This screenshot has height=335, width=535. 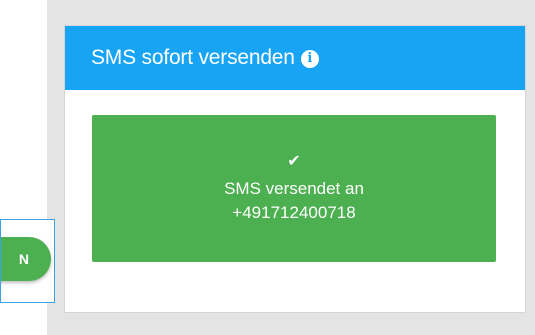 I want to click on card-title: SMS sofort versenden, so click(x=193, y=57).